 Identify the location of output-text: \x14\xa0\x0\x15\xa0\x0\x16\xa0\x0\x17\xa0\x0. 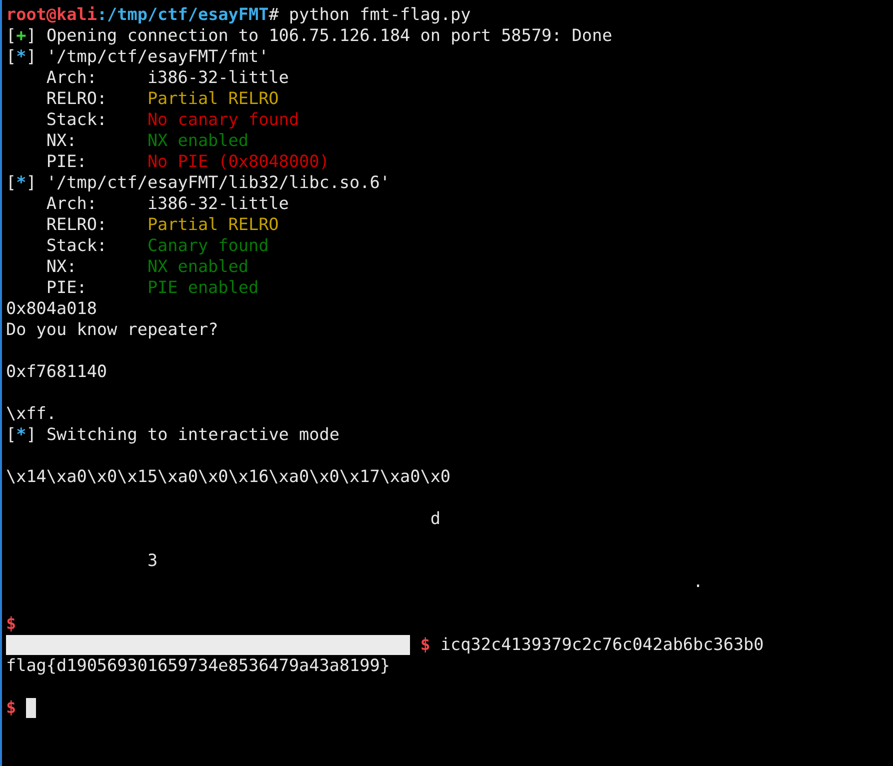
(228, 476).